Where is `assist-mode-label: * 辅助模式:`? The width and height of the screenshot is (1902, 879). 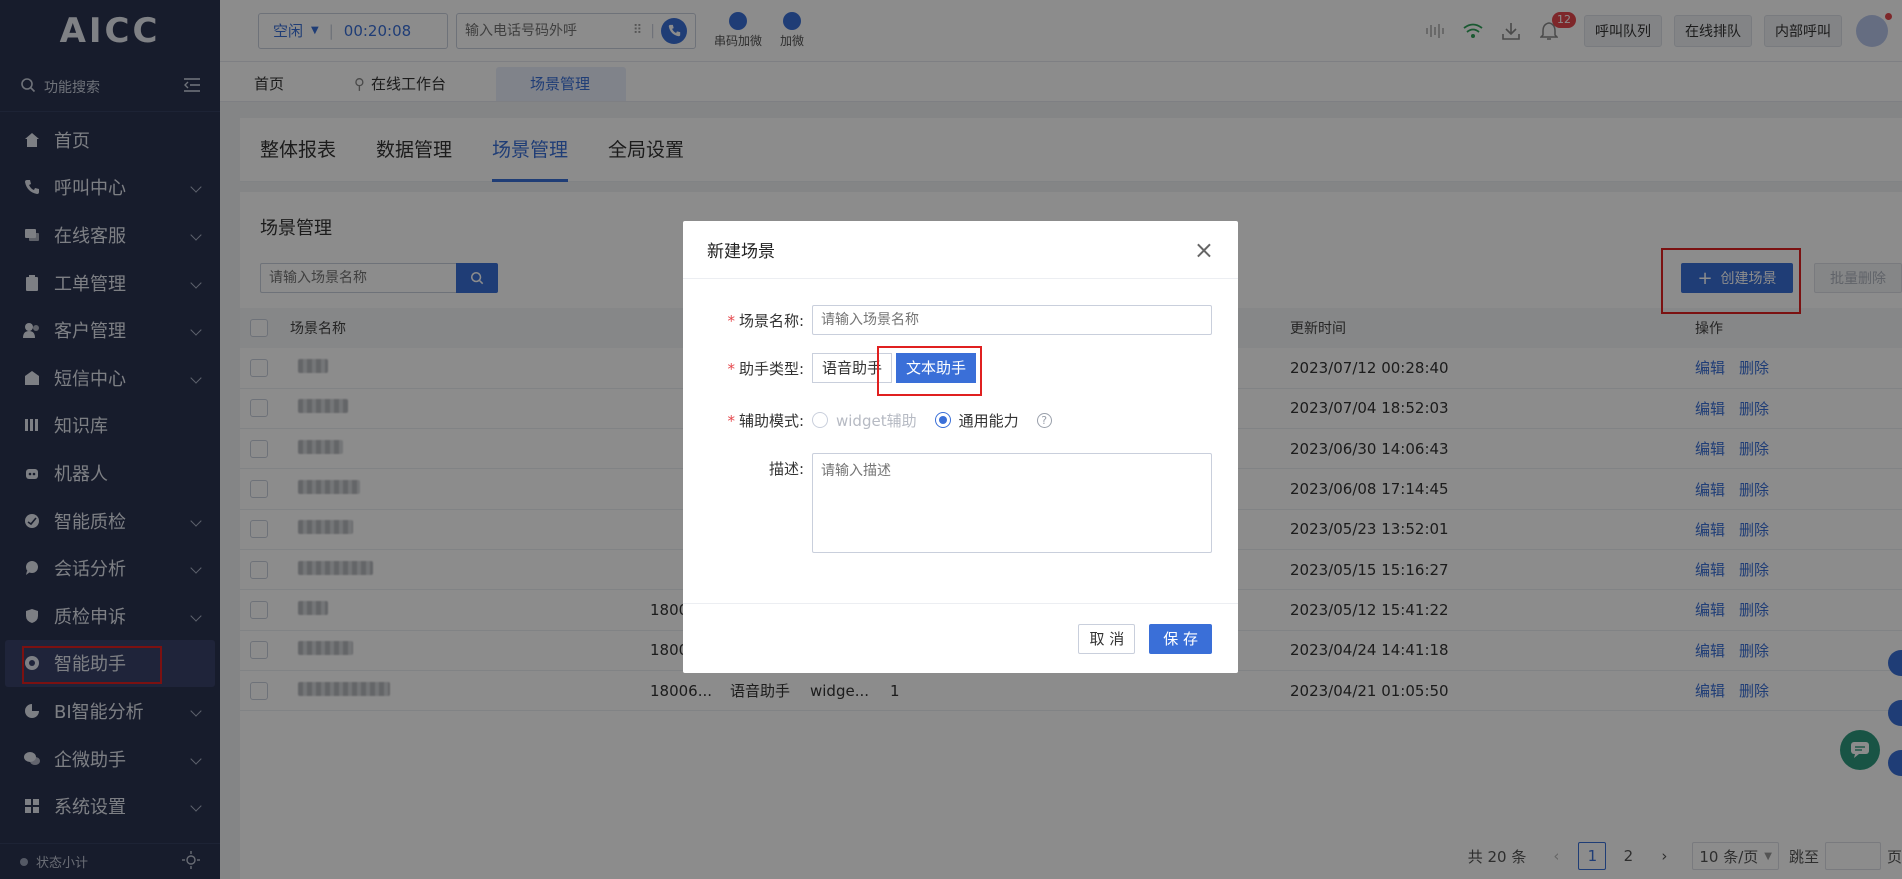
assist-mode-label: * 辅助模式: is located at coordinates (759, 418).